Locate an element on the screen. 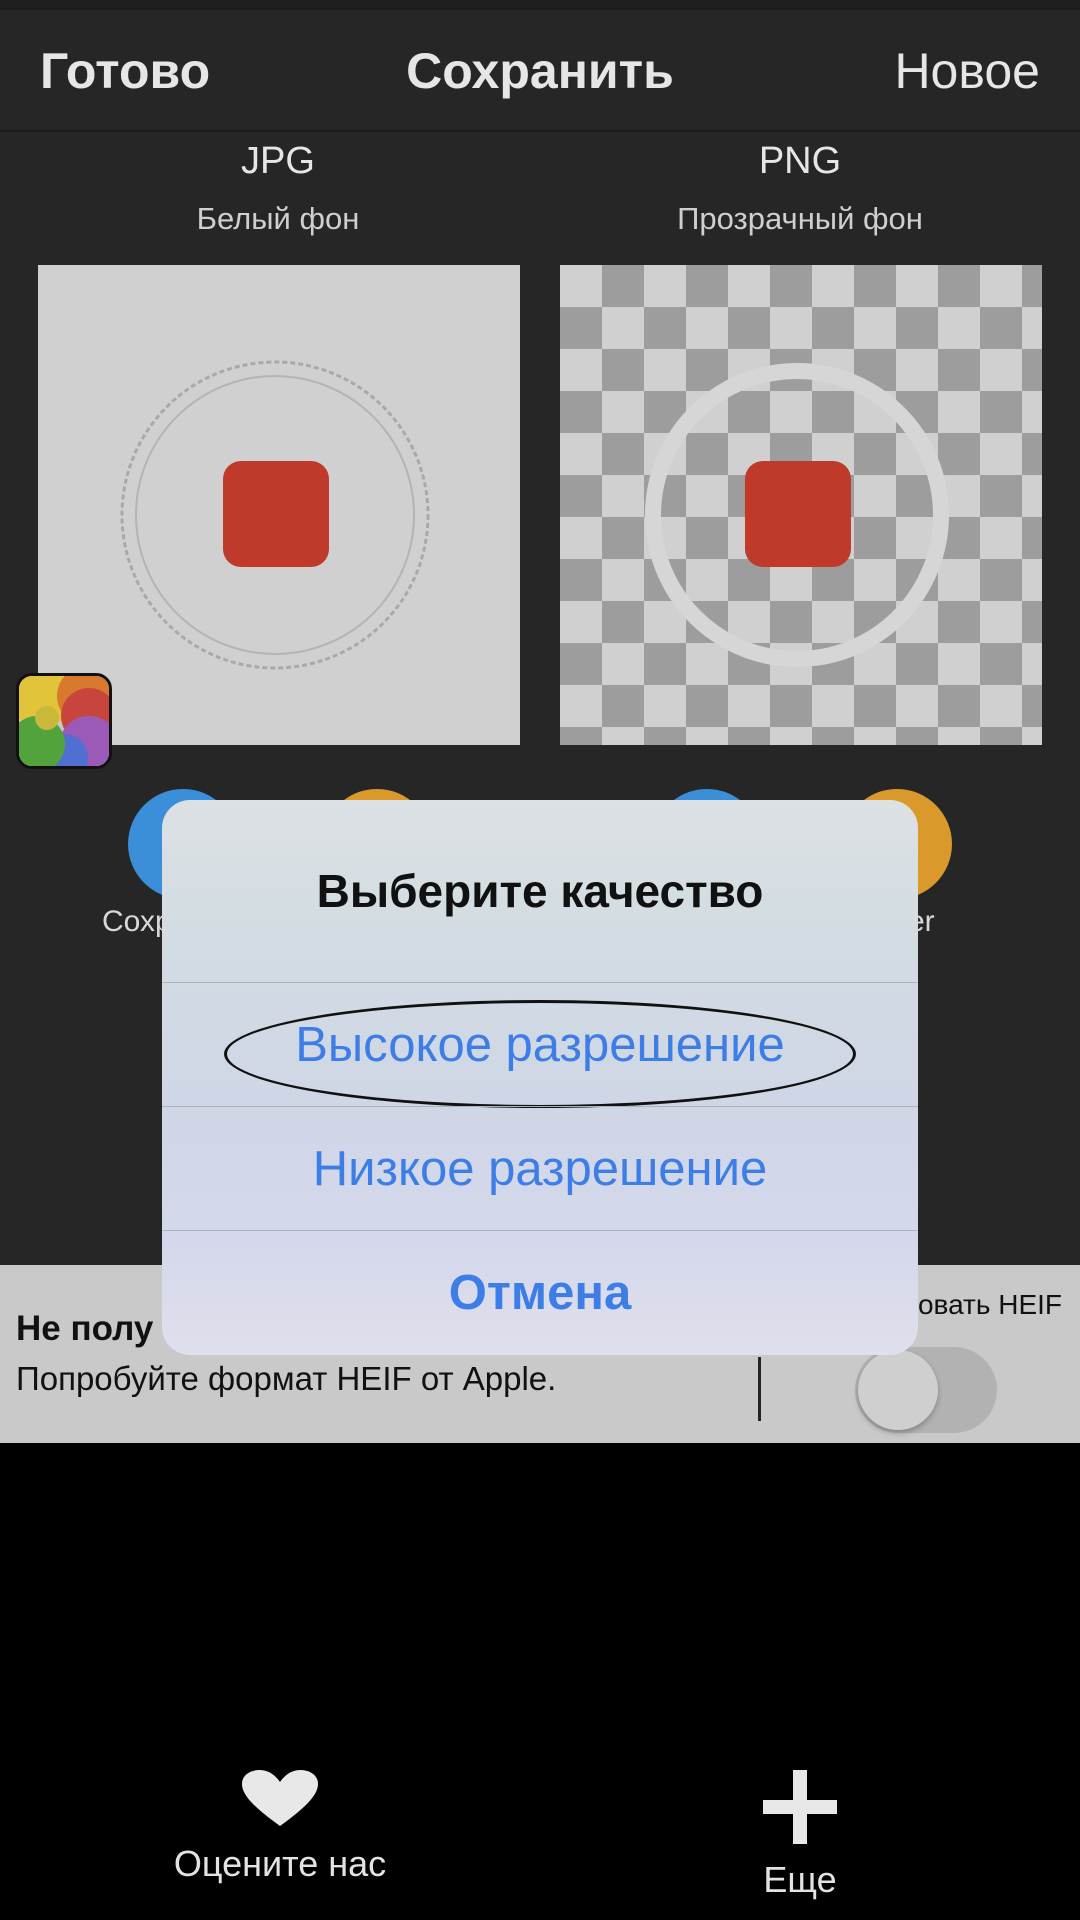 The height and width of the screenshot is (1920, 1080). format-png-header: PNG Прозрачный фон is located at coordinates (800, 188).